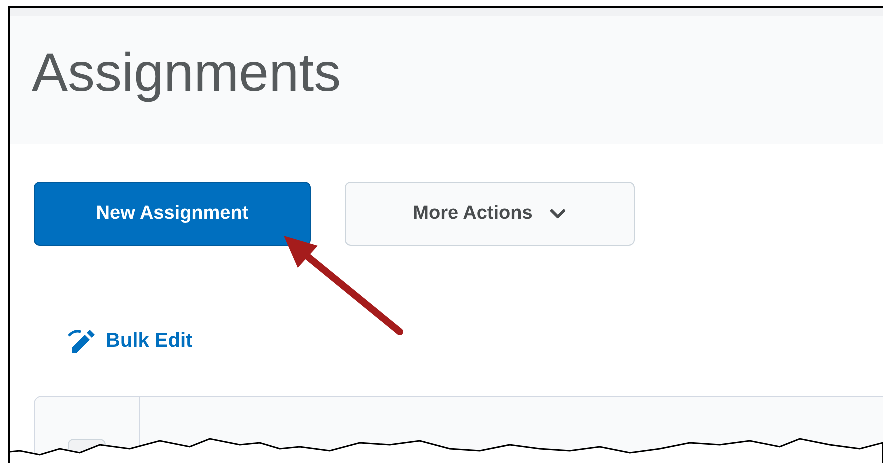 This screenshot has width=883, height=463. Describe the element at coordinates (187, 71) in the screenshot. I see `page-title: Assignments` at that location.